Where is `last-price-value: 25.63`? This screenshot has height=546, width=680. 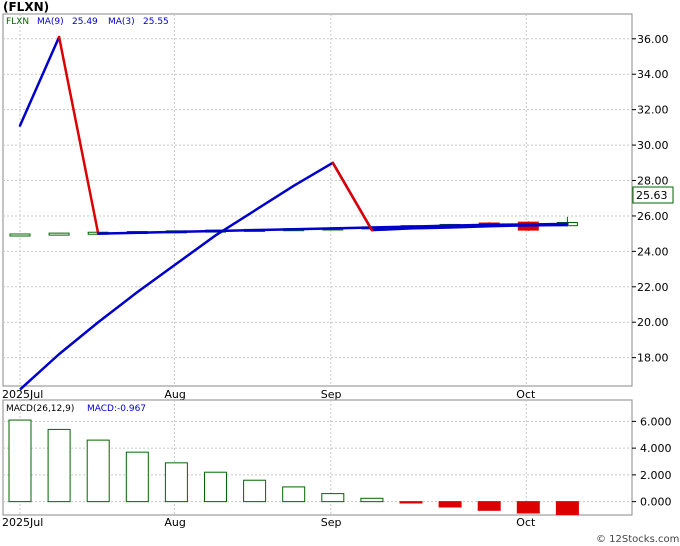
last-price-value: 25.63 is located at coordinates (652, 195).